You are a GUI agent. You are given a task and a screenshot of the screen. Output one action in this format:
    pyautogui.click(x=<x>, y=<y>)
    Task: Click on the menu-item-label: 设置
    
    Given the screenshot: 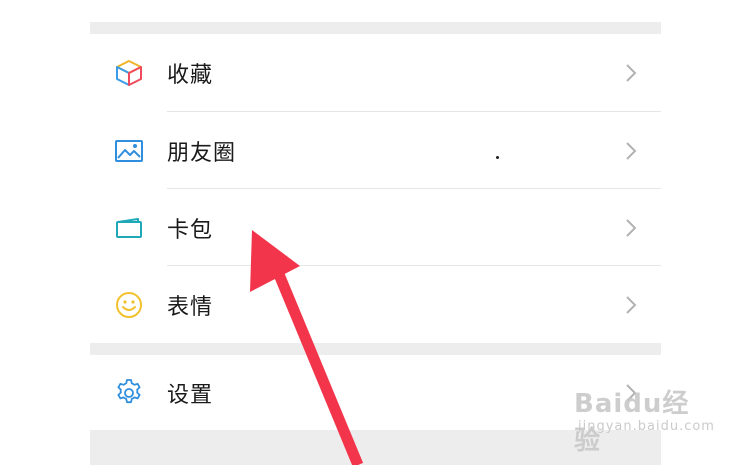 What is the action you would take?
    pyautogui.click(x=190, y=395)
    